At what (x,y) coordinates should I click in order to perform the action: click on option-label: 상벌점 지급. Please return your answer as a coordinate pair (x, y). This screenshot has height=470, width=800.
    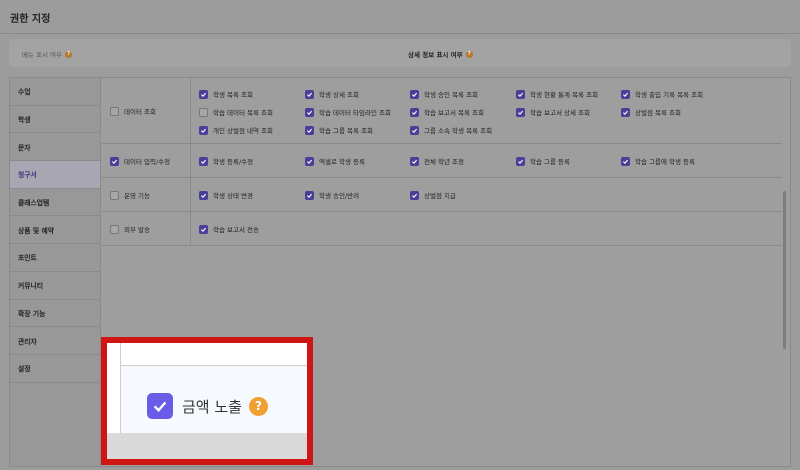
    Looking at the image, I should click on (440, 196).